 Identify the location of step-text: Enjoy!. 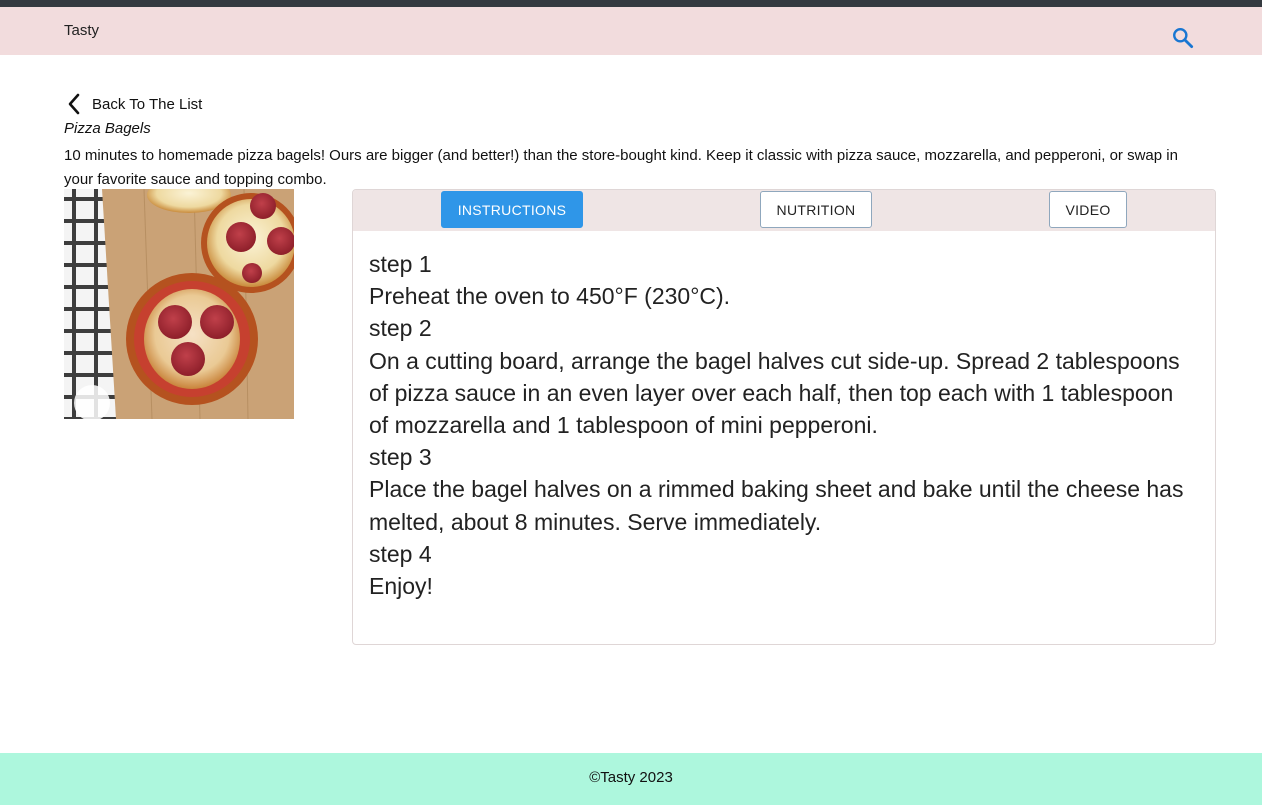
(401, 586).